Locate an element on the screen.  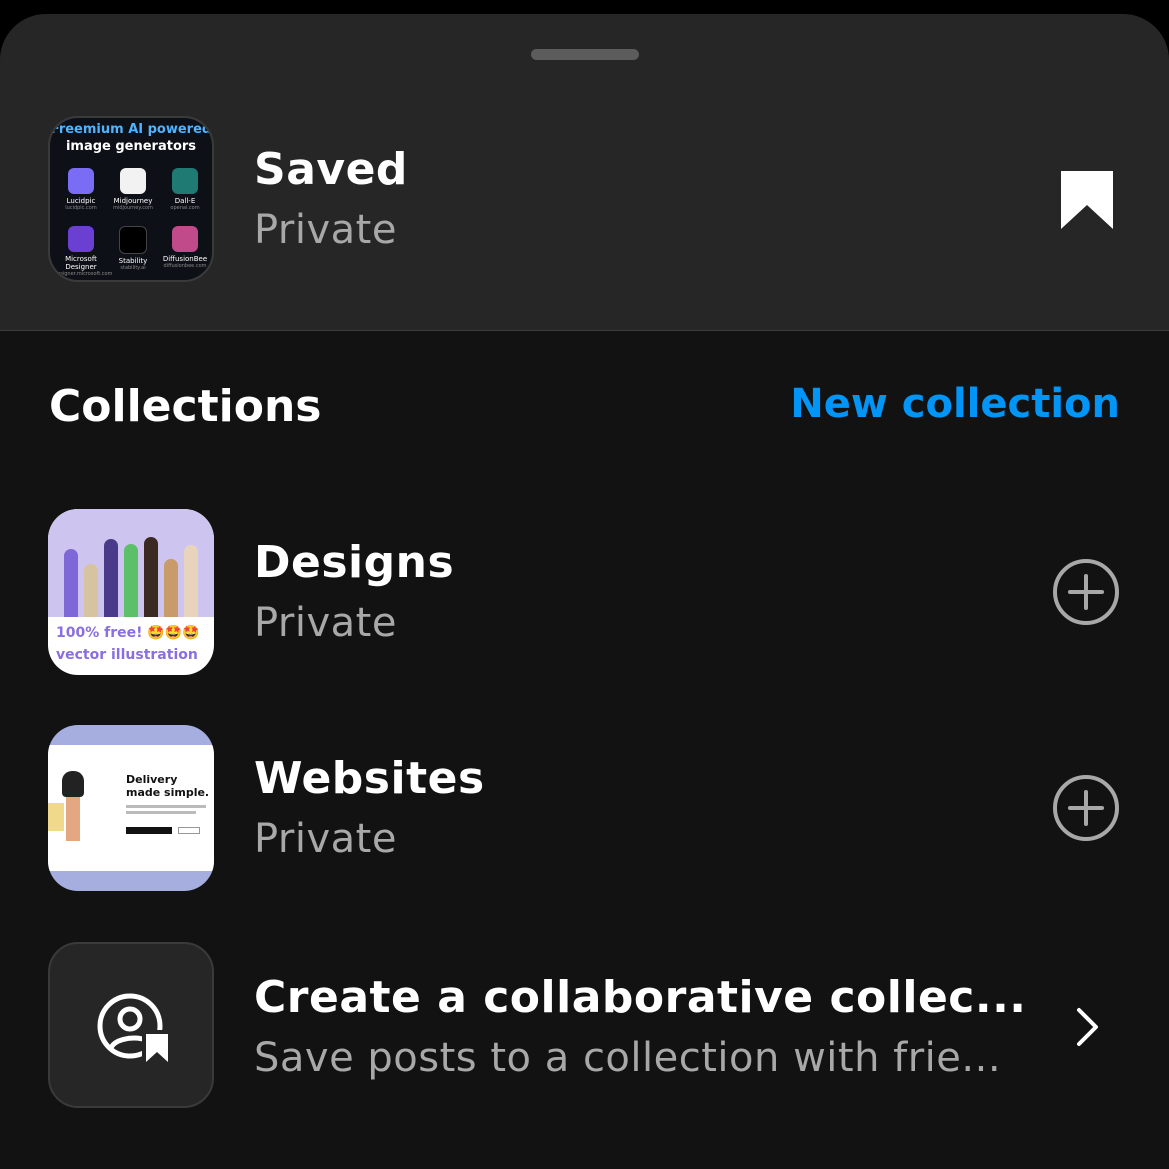
app-tile: Stability stability.ai is located at coordinates (133, 248).